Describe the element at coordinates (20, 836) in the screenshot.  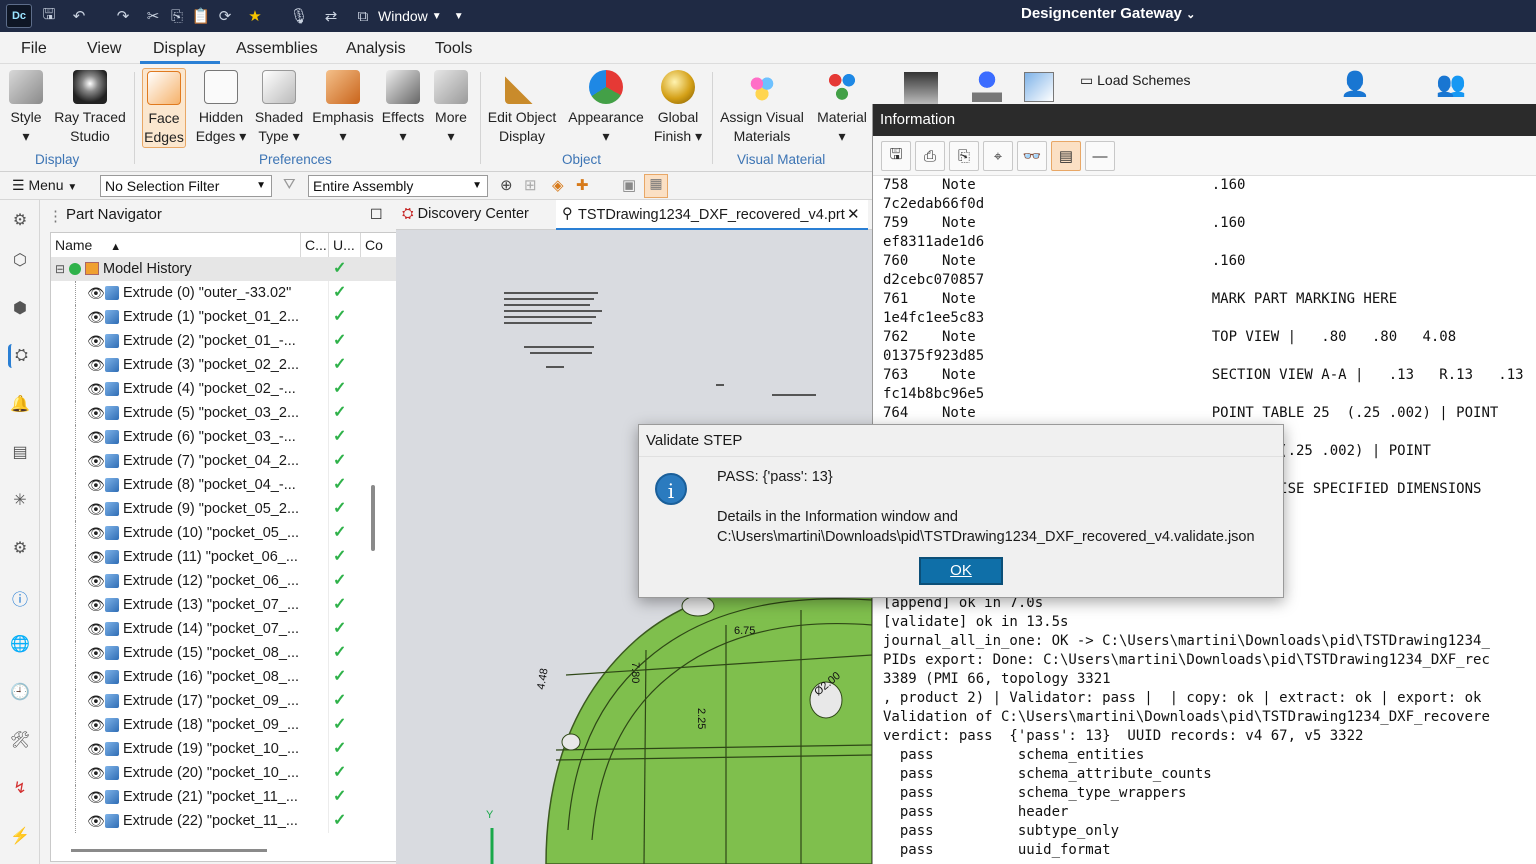
I see `measure-icon: ⚡` at that location.